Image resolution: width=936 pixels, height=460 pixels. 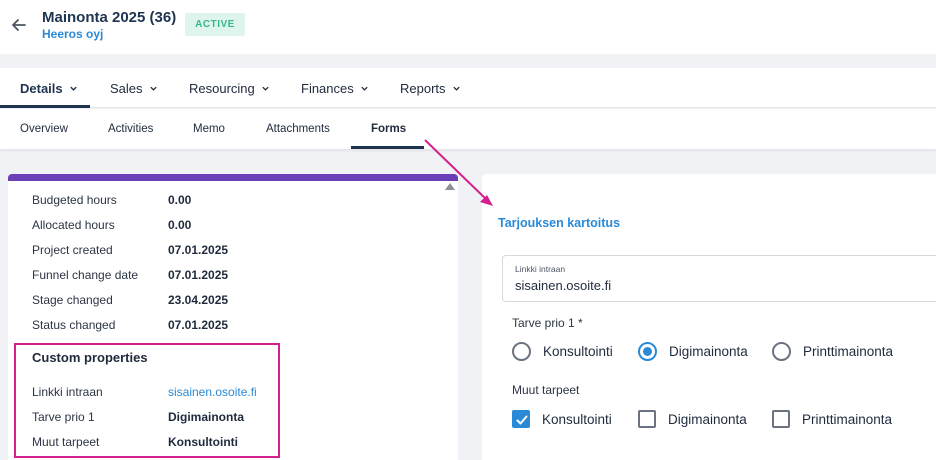 I want to click on checkbox-konsultointi: Konsultointi, so click(x=562, y=419).